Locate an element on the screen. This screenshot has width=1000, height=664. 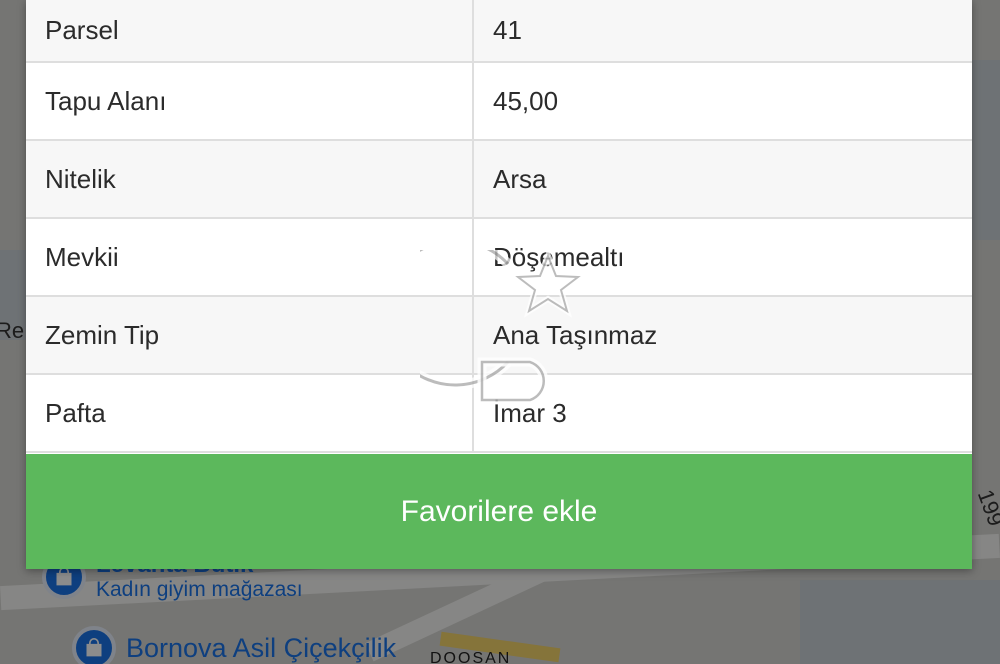
table-row: Parsel 41 is located at coordinates (499, 31).